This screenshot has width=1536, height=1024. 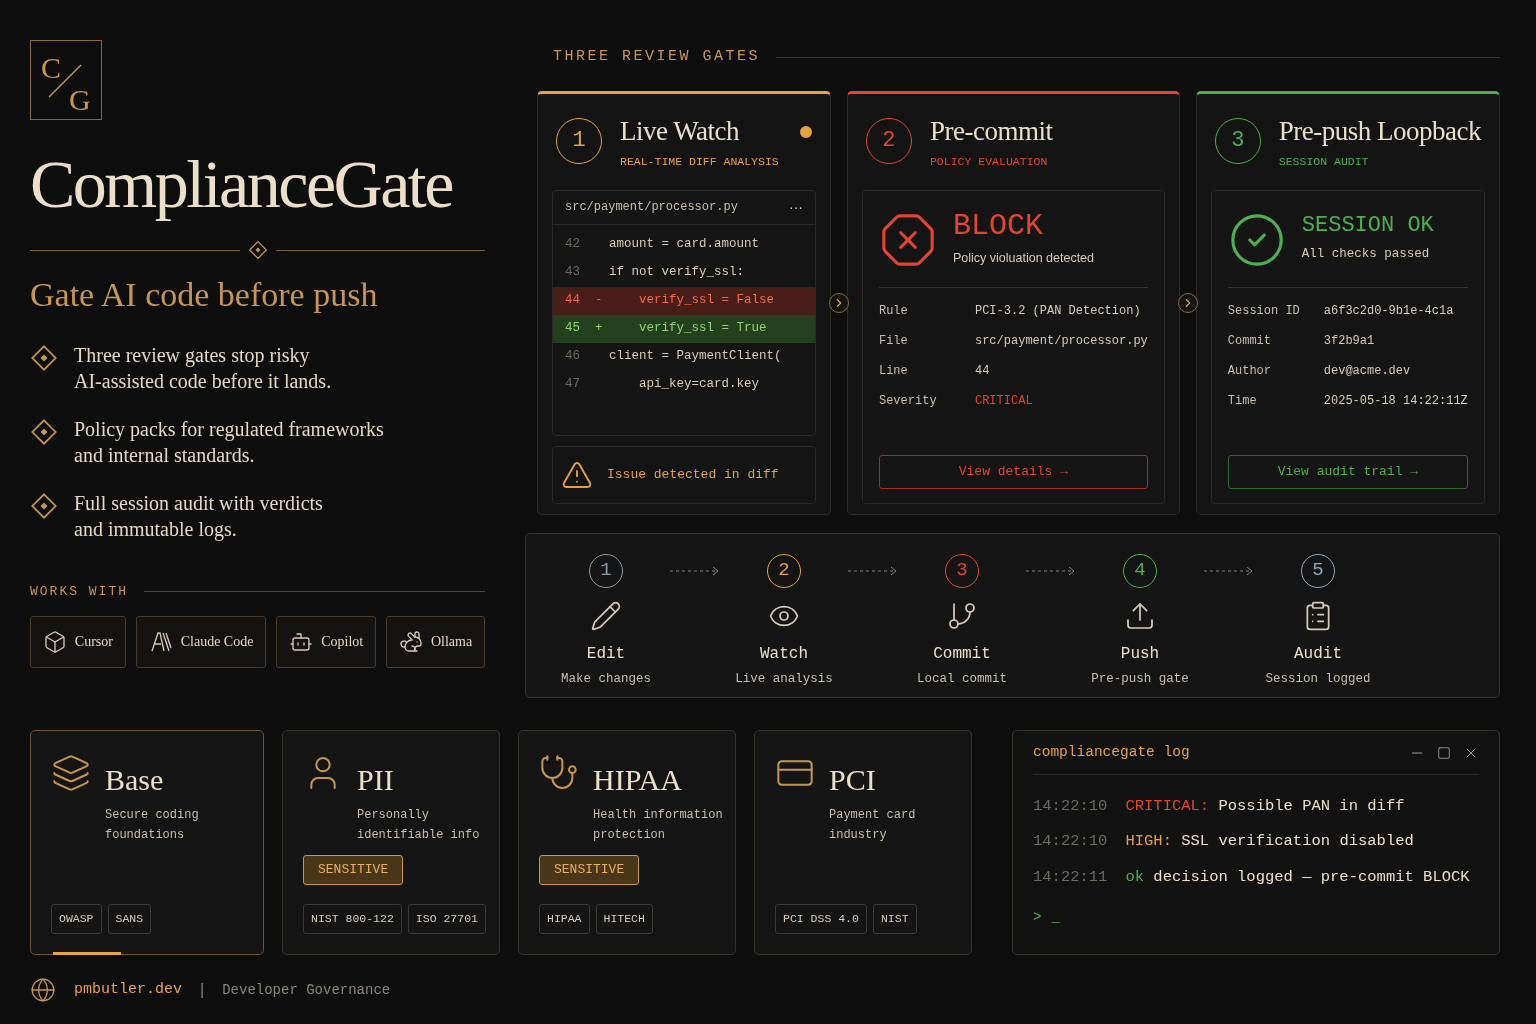 What do you see at coordinates (135, 780) in the screenshot?
I see `policy-title: Base` at bounding box center [135, 780].